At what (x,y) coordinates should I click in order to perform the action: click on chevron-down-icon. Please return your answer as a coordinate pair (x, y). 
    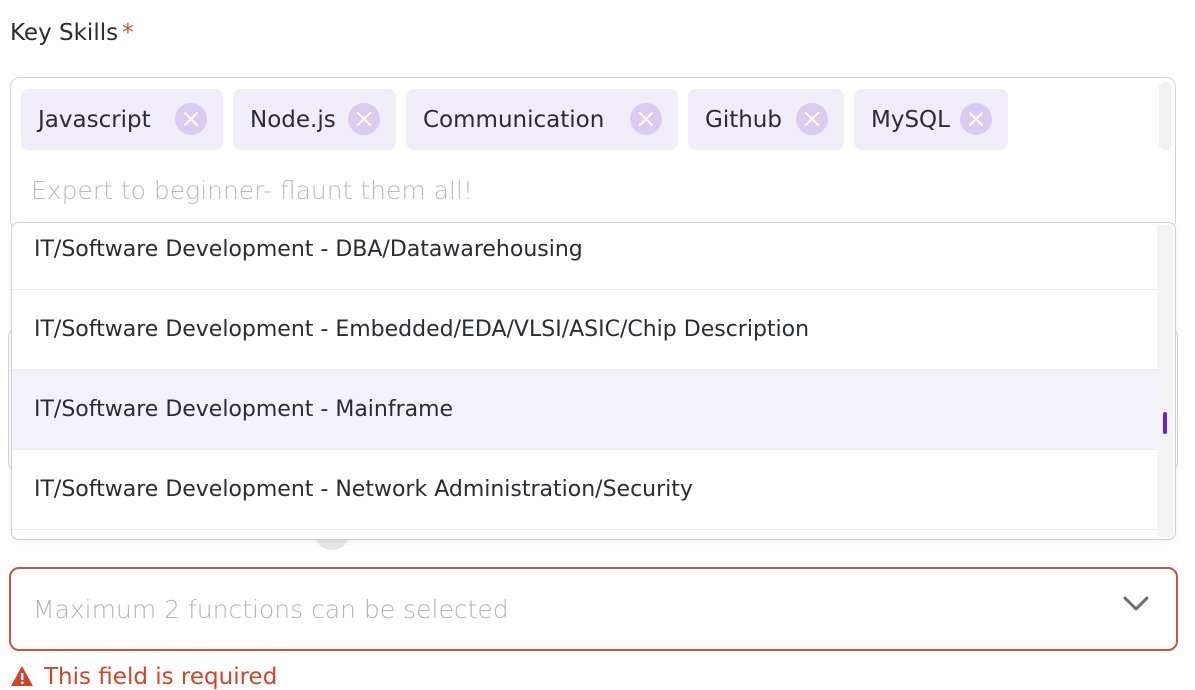
    Looking at the image, I should click on (1136, 606).